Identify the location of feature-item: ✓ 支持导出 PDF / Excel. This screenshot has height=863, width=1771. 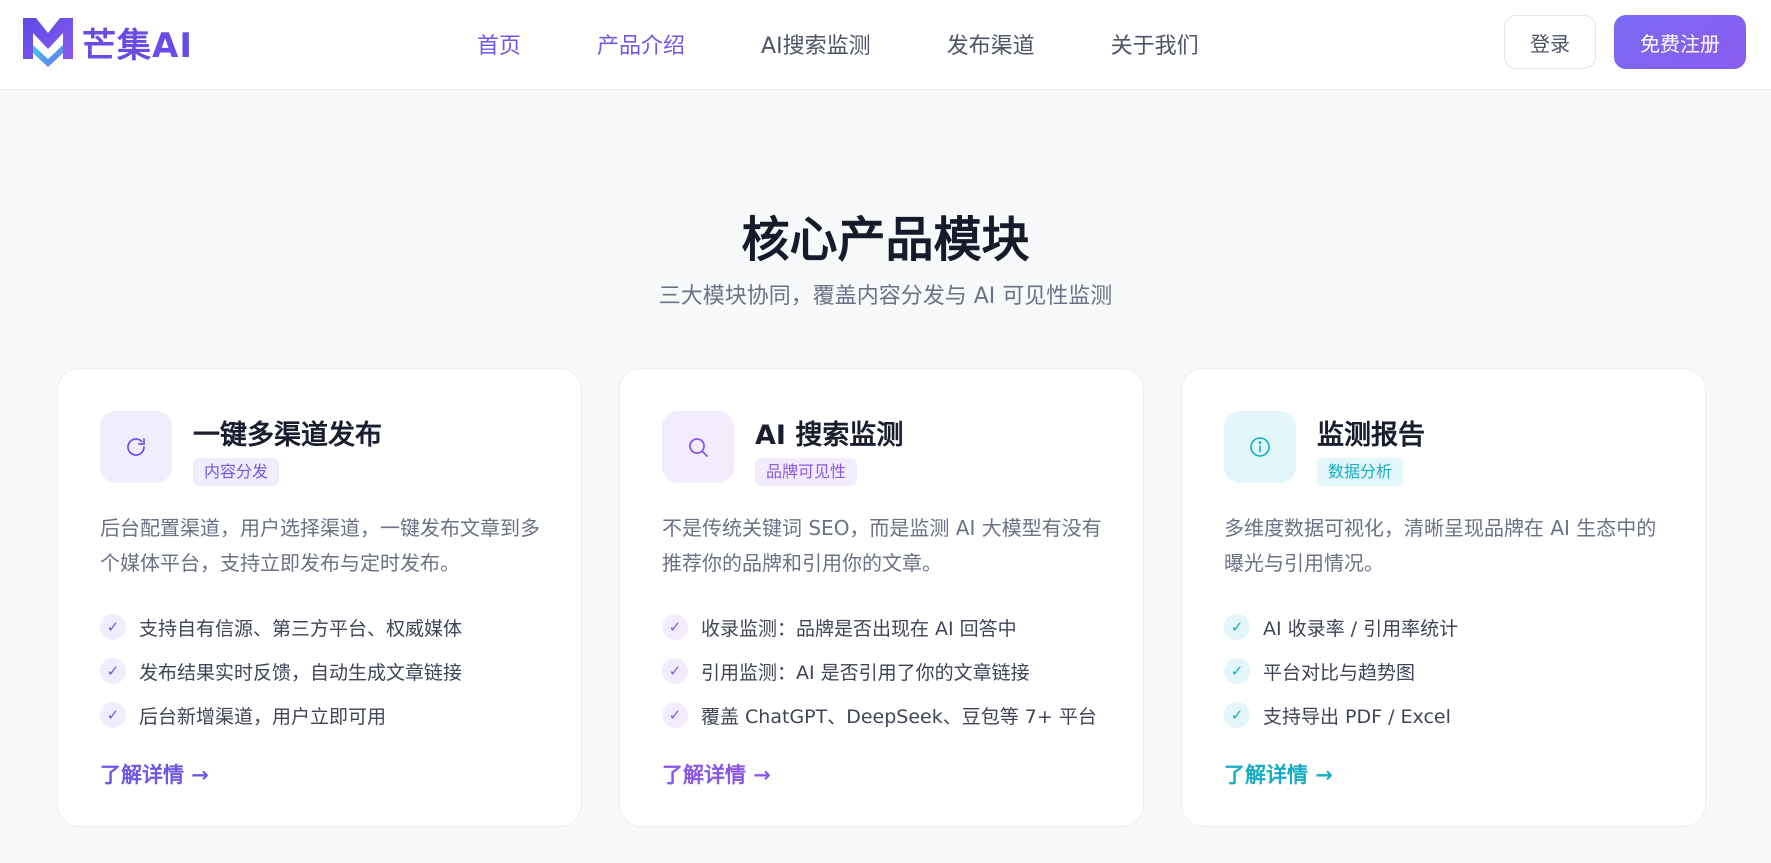
(1341, 715).